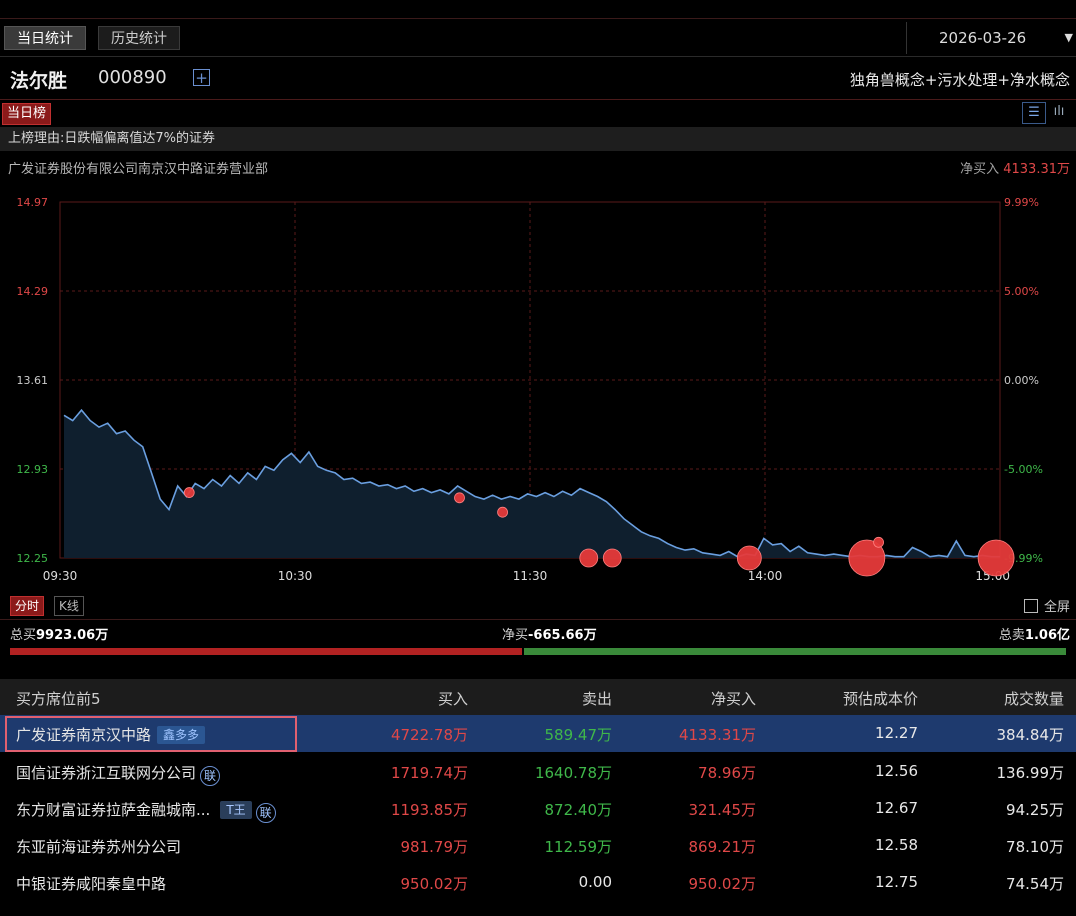 This screenshot has width=1076, height=916. I want to click on volume-cell: 74.54万, so click(1035, 884).